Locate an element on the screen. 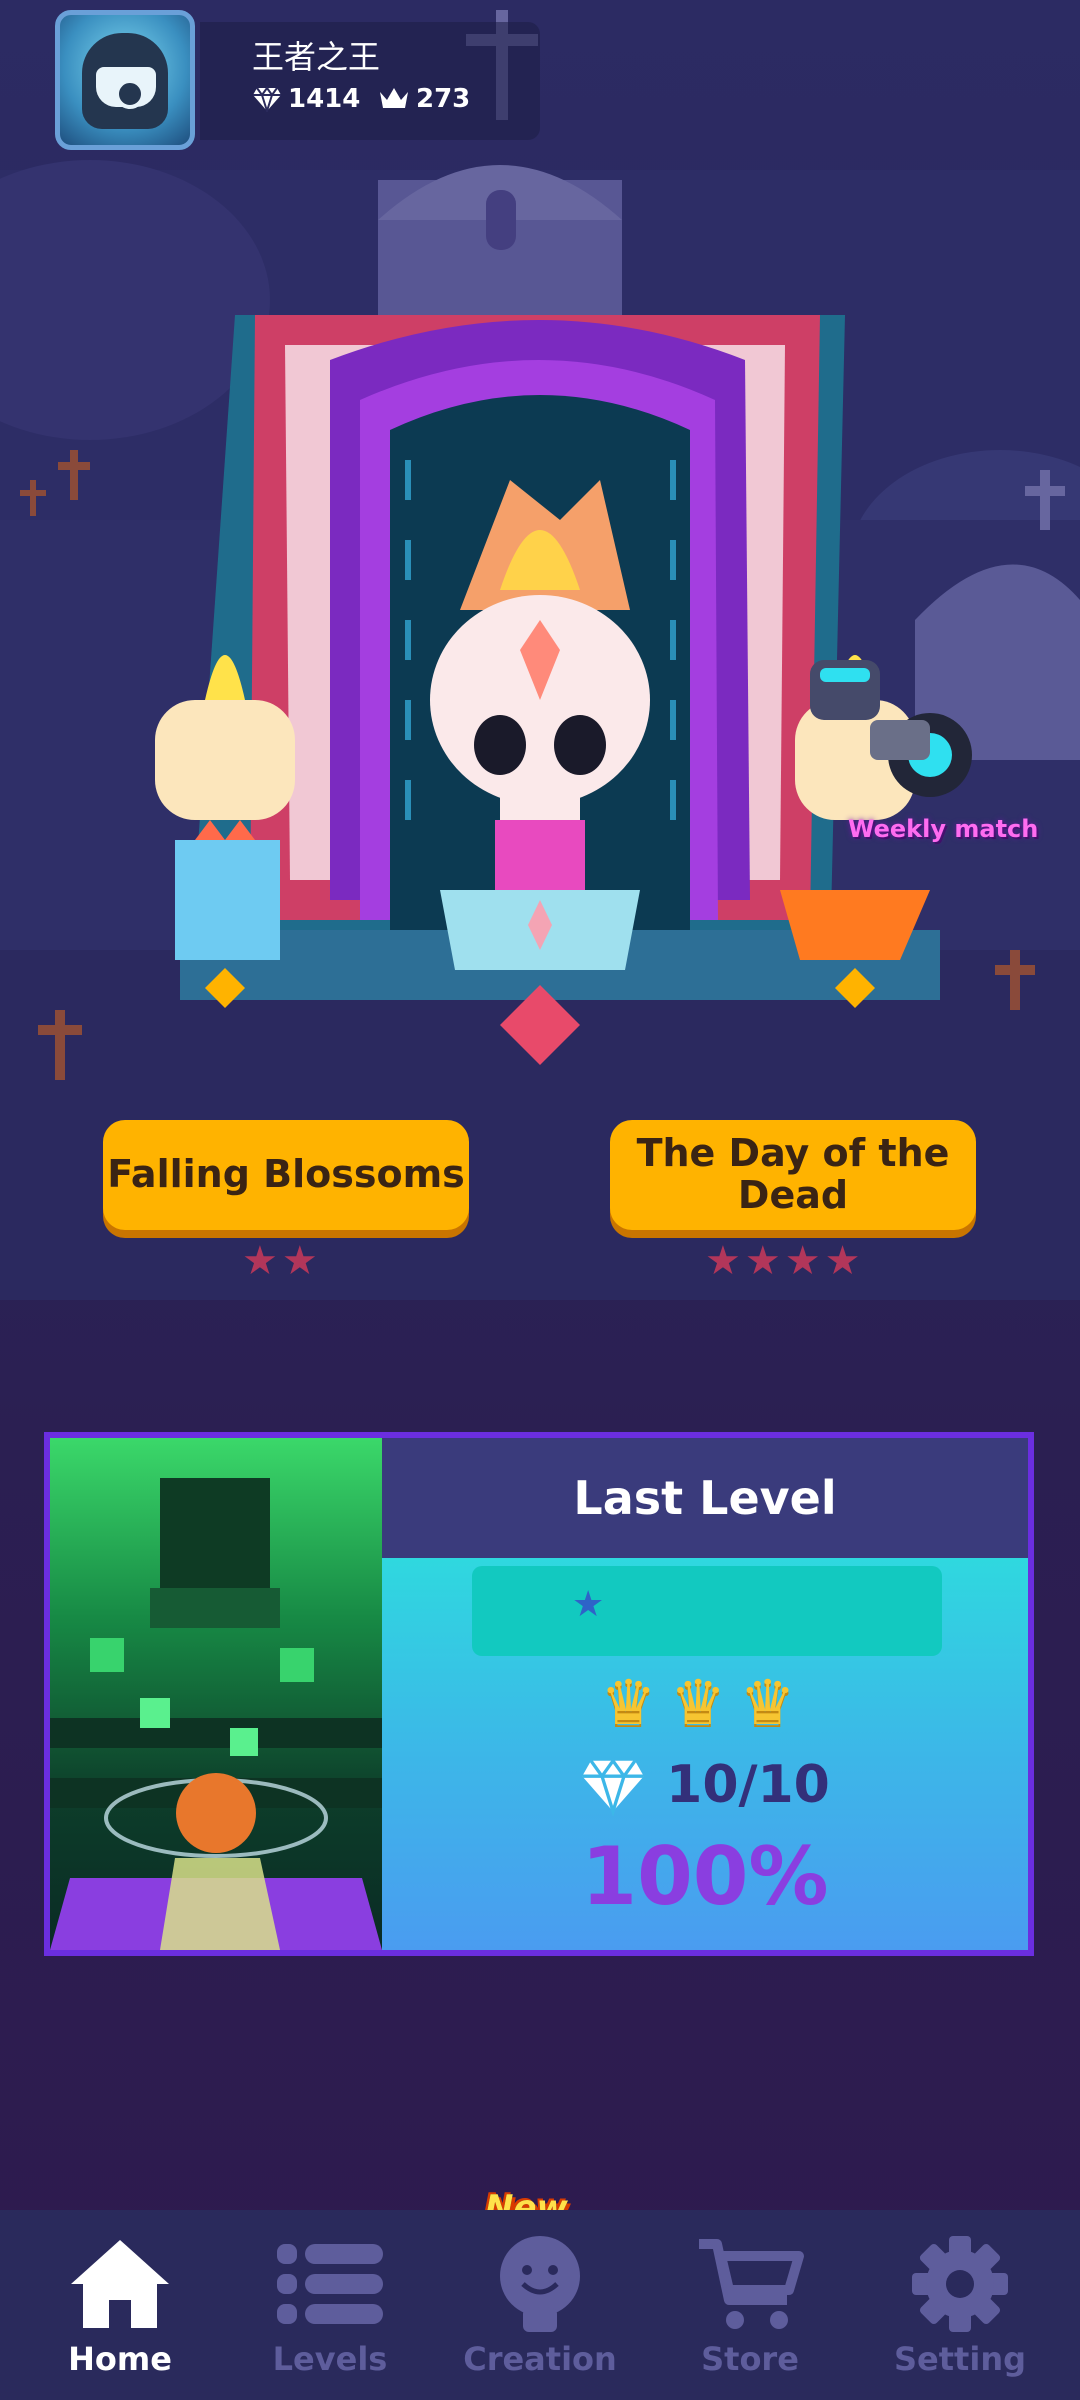  lightbulb-icon is located at coordinates (540, 2284).